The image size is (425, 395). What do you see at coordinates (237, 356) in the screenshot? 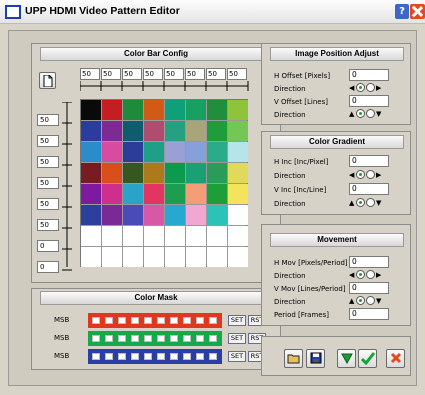
I see `set-button: SET` at bounding box center [237, 356].